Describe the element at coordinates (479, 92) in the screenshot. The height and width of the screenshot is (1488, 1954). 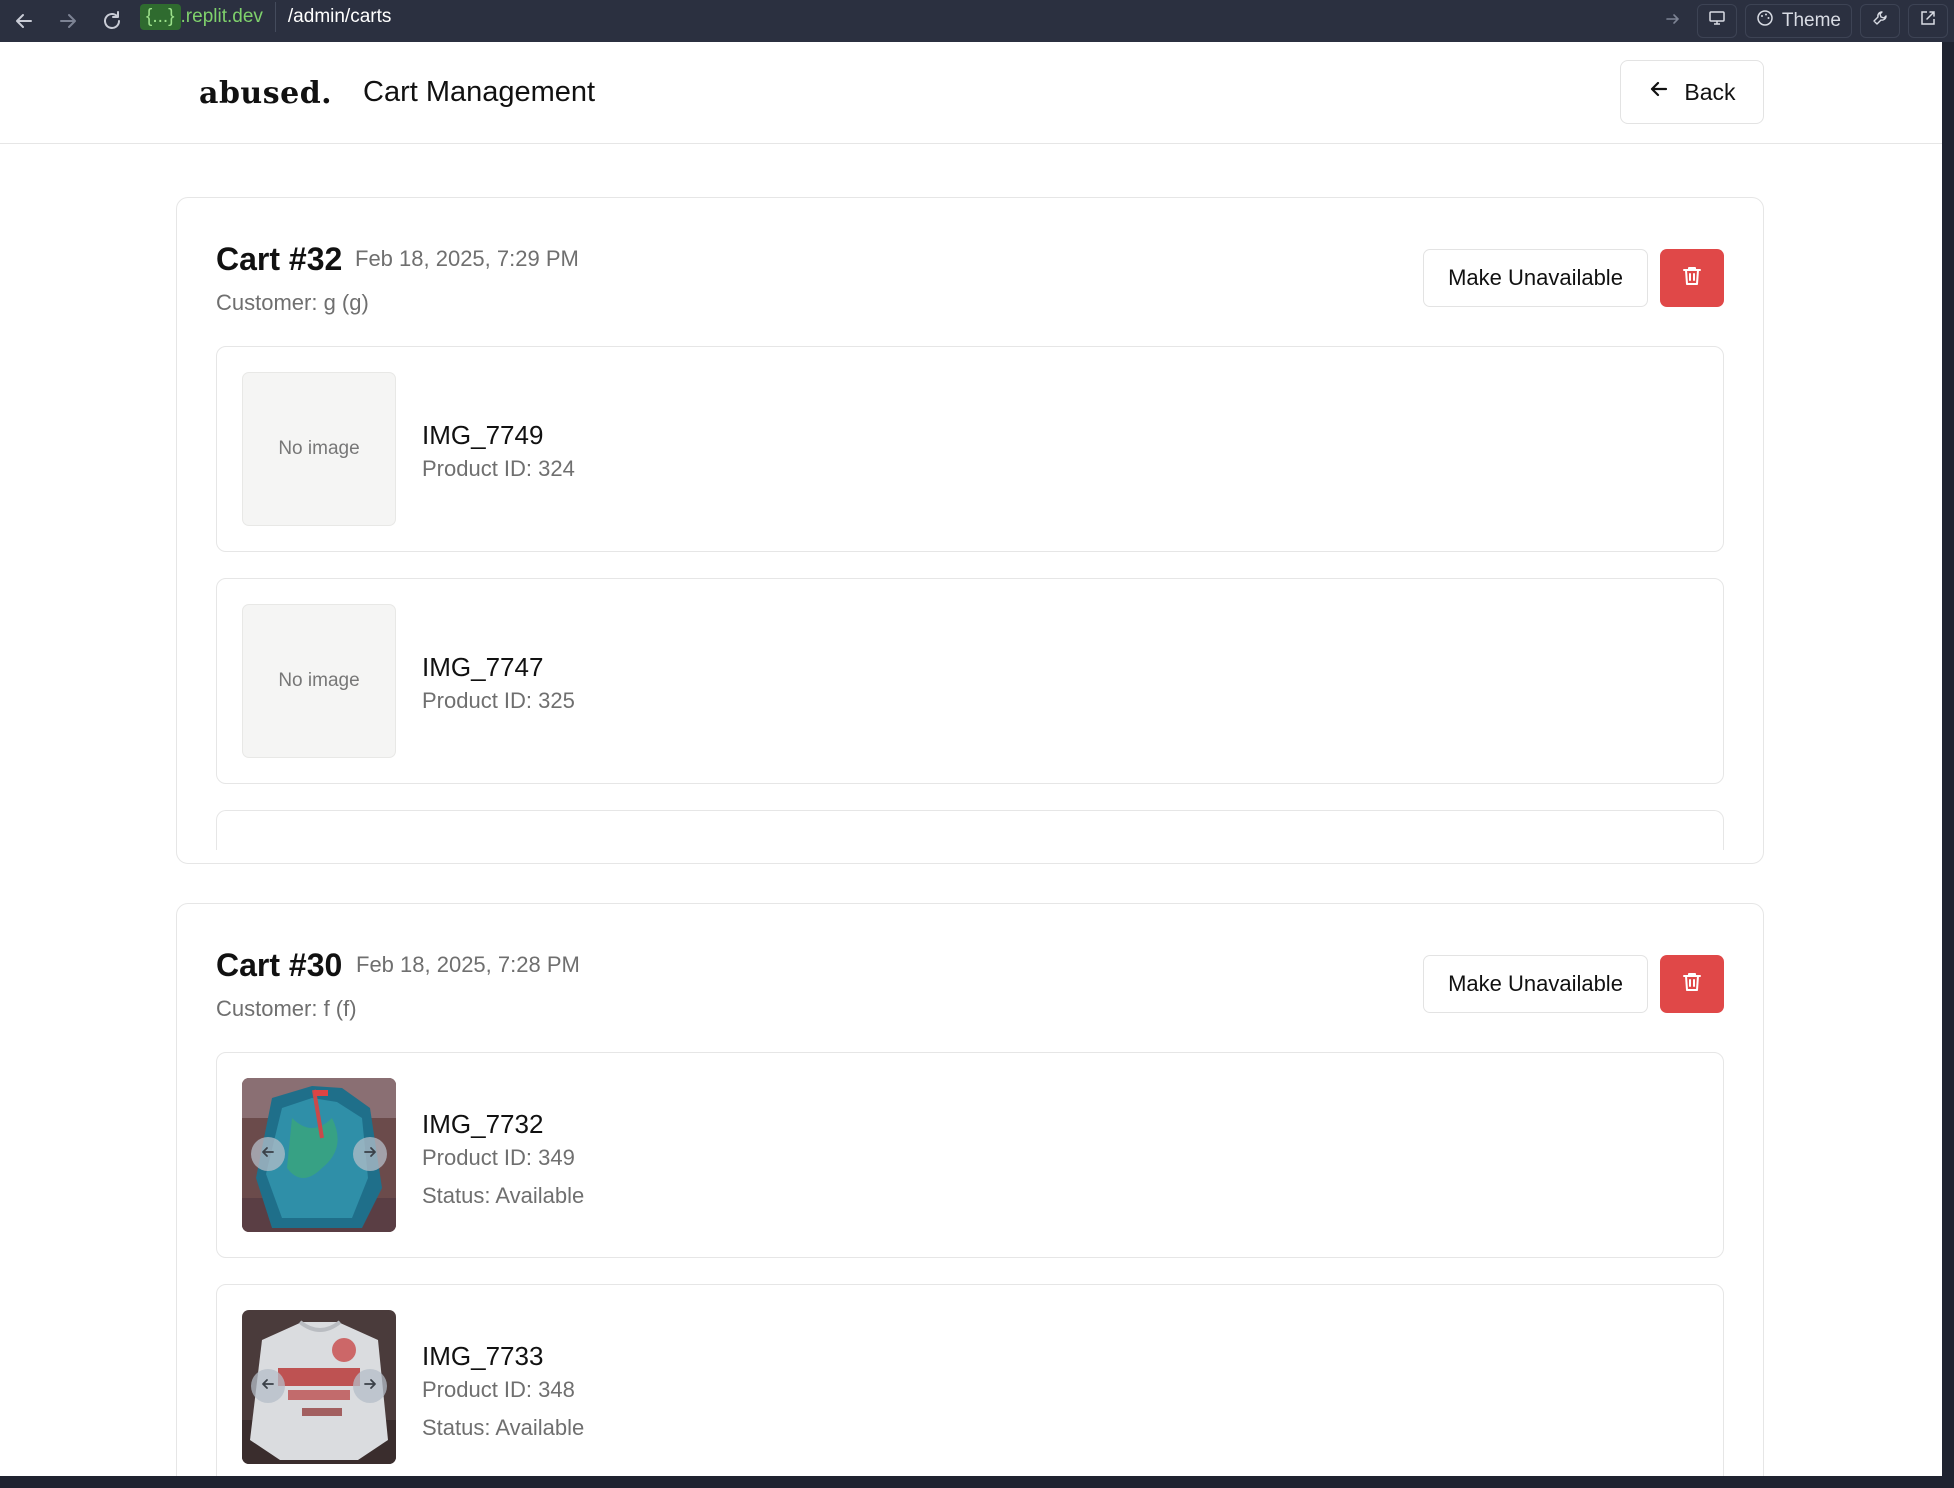
I see `page-title: Cart Management` at that location.